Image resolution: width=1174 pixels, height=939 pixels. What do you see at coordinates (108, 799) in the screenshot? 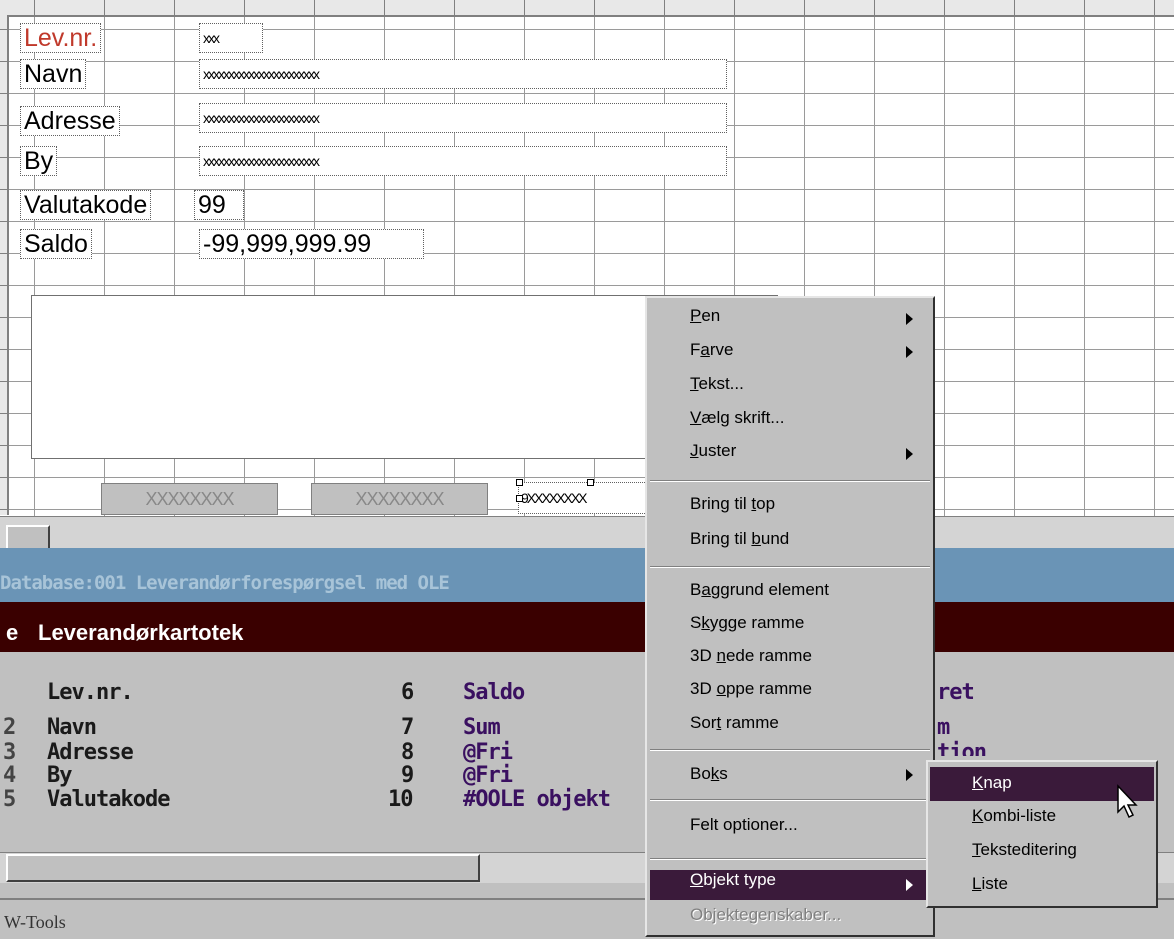
I see `list-item: Valutakode` at bounding box center [108, 799].